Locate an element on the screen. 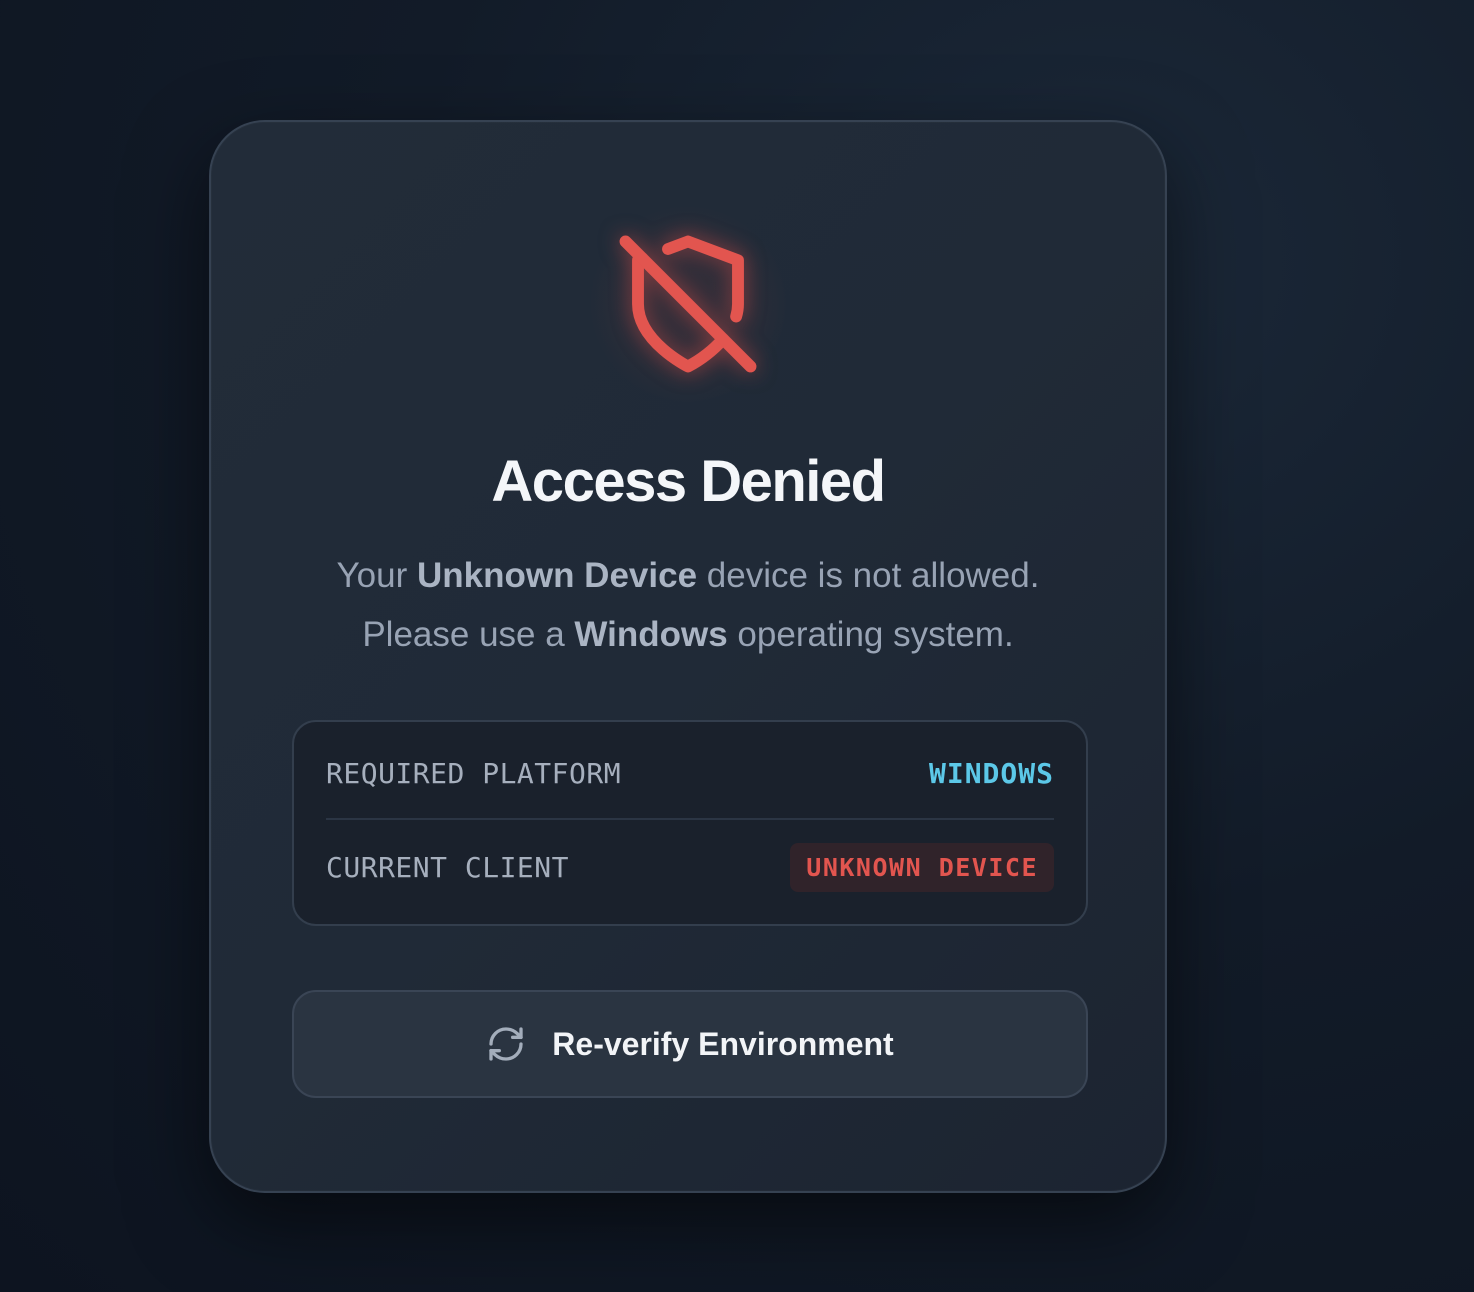 This screenshot has height=1292, width=1474. message-text: device is not allowed. is located at coordinates (868, 575).